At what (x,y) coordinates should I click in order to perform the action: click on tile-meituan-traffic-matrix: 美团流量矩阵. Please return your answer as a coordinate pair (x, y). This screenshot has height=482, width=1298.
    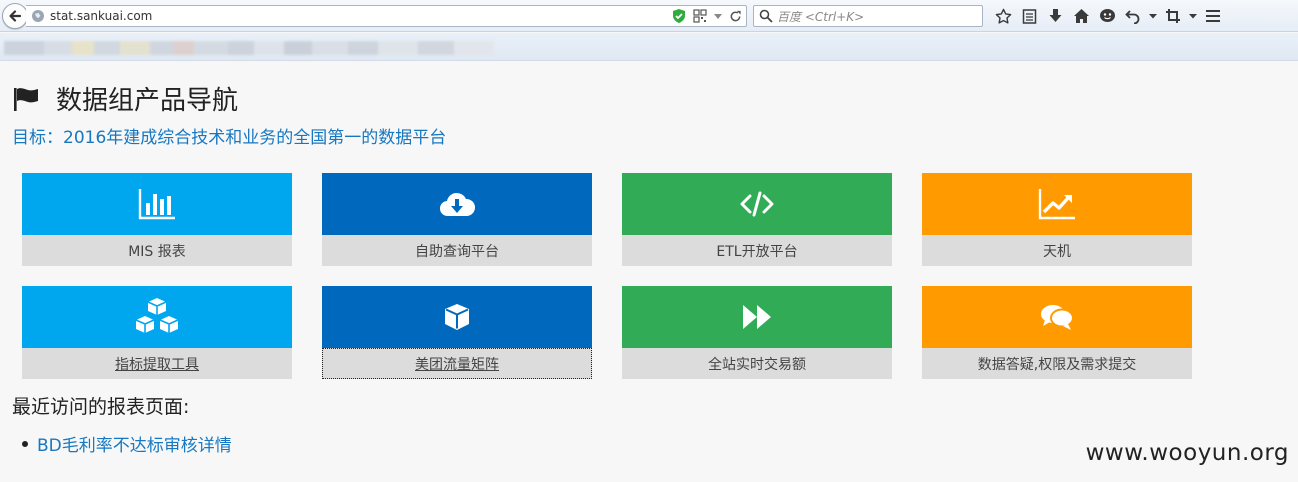
    Looking at the image, I should click on (457, 332).